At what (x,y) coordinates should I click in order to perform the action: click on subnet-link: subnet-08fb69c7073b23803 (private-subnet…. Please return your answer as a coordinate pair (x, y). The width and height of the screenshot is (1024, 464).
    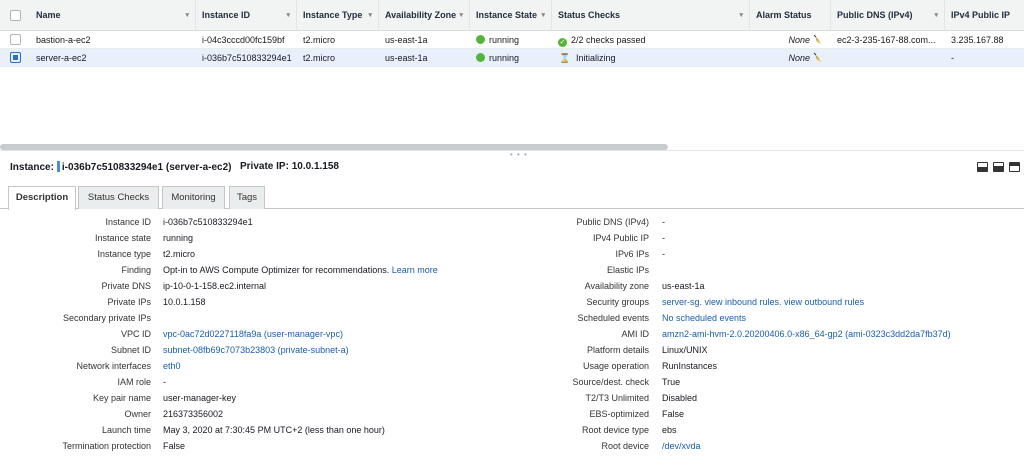
    Looking at the image, I should click on (256, 350).